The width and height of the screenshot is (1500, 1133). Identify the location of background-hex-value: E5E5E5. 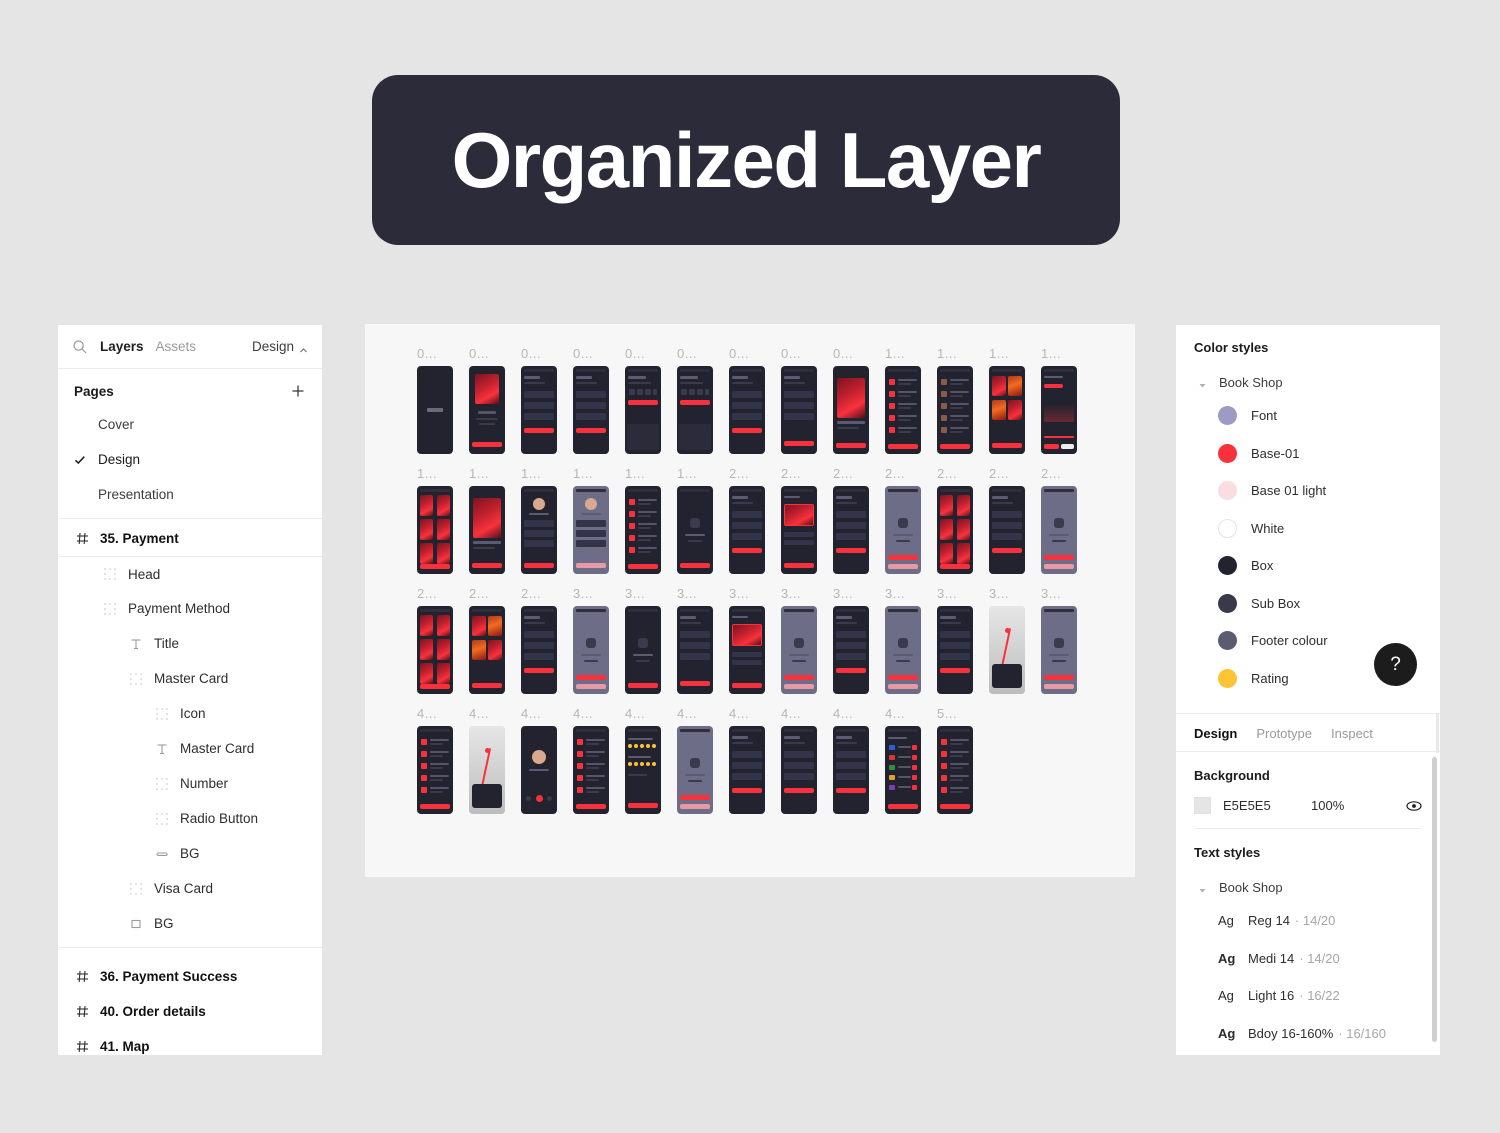
(1267, 805).